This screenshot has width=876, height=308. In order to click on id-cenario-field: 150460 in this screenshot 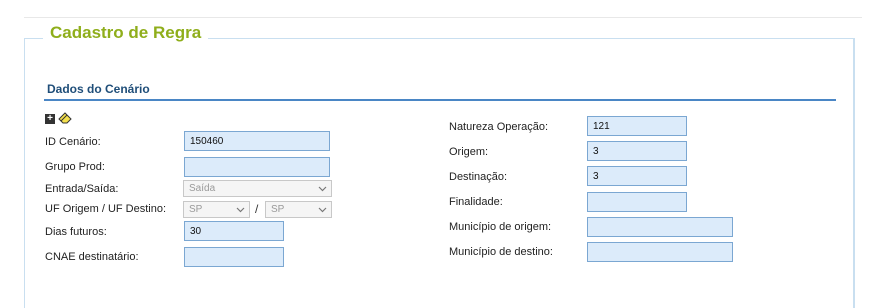, I will do `click(257, 141)`.